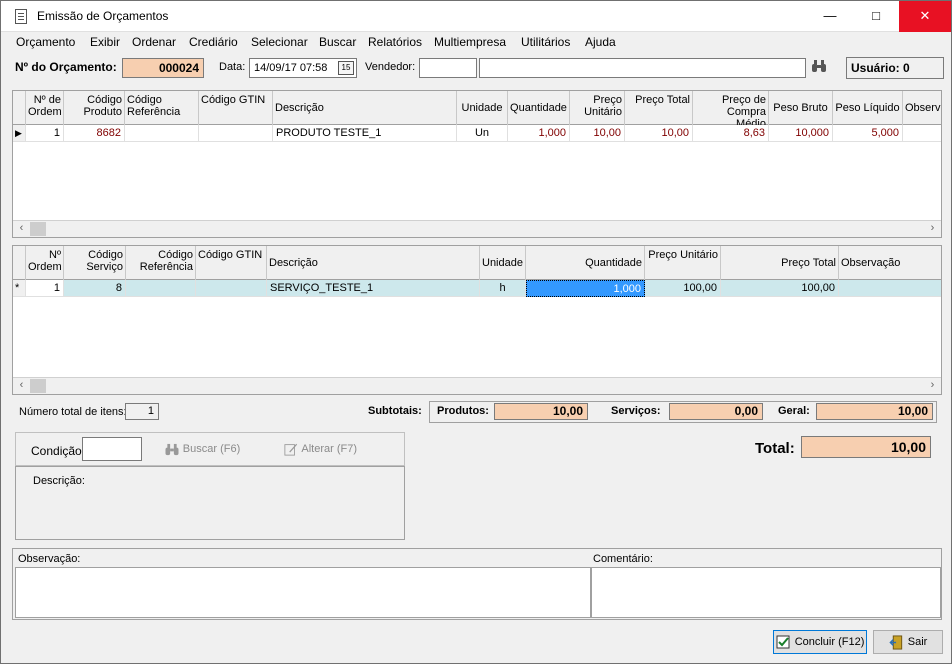 Image resolution: width=952 pixels, height=664 pixels. I want to click on cell-service-code: 8, so click(95, 288).